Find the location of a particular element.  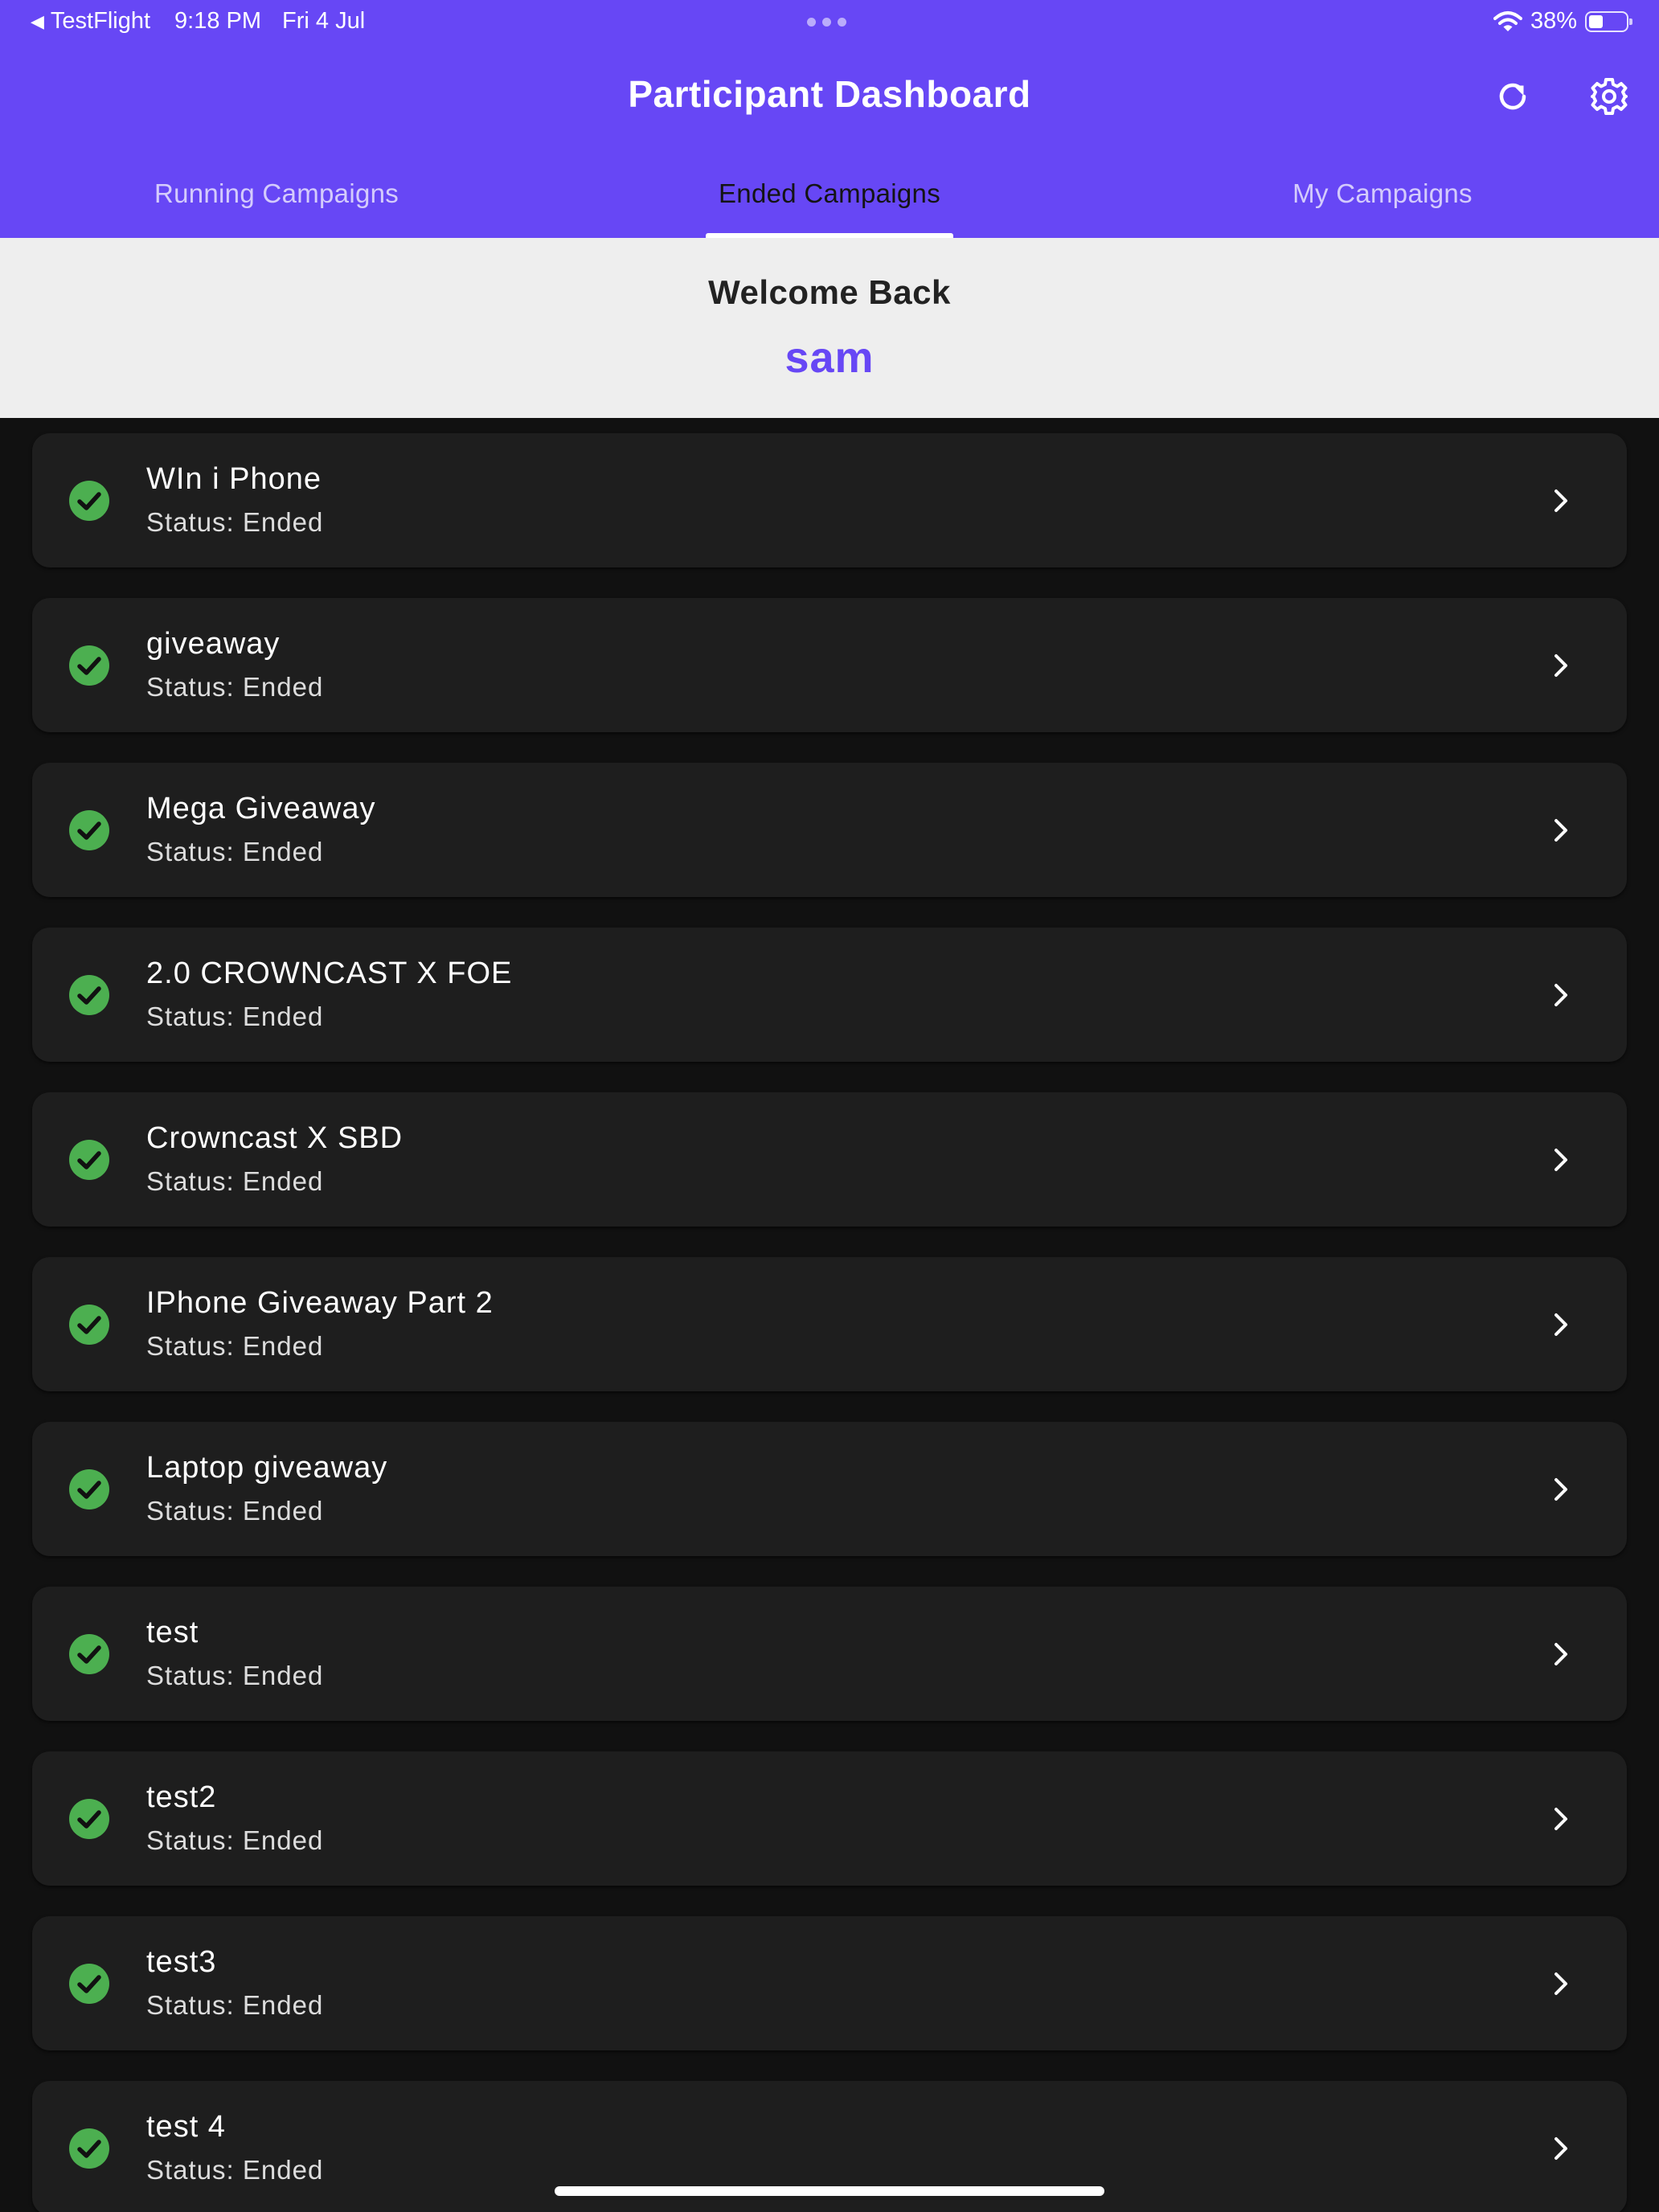

back-app-name: TestFlight is located at coordinates (100, 21).